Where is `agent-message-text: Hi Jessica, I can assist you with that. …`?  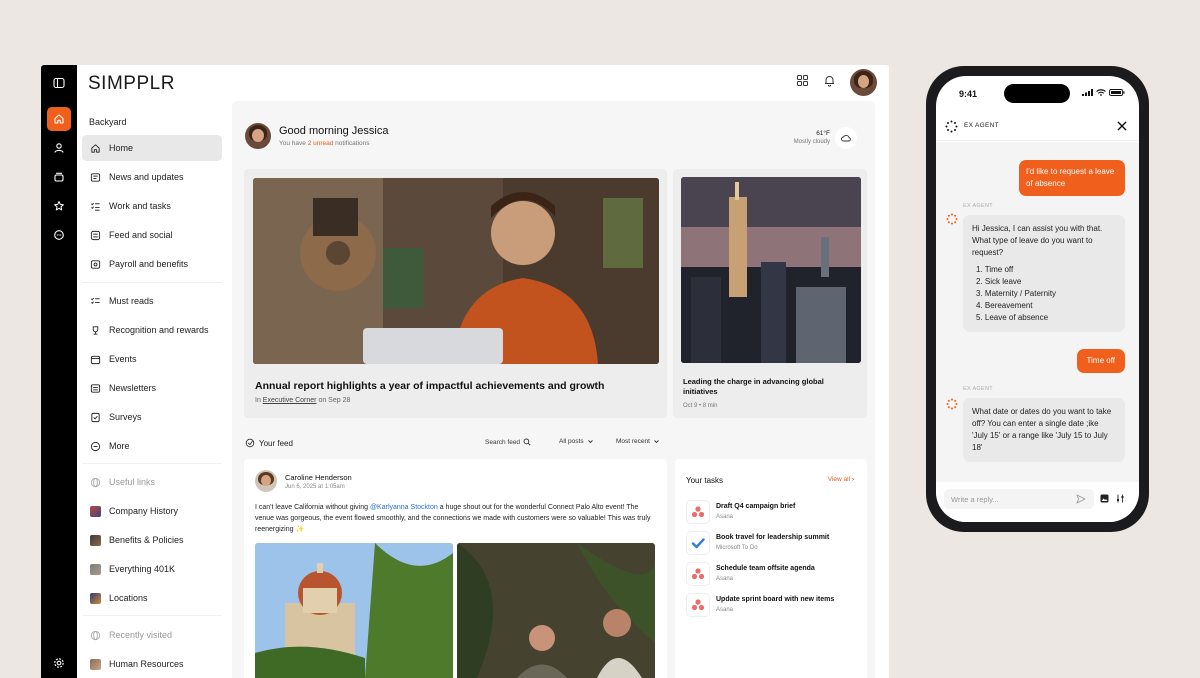
agent-message-text: Hi Jessica, I can assist you with that. … is located at coordinates (1037, 240).